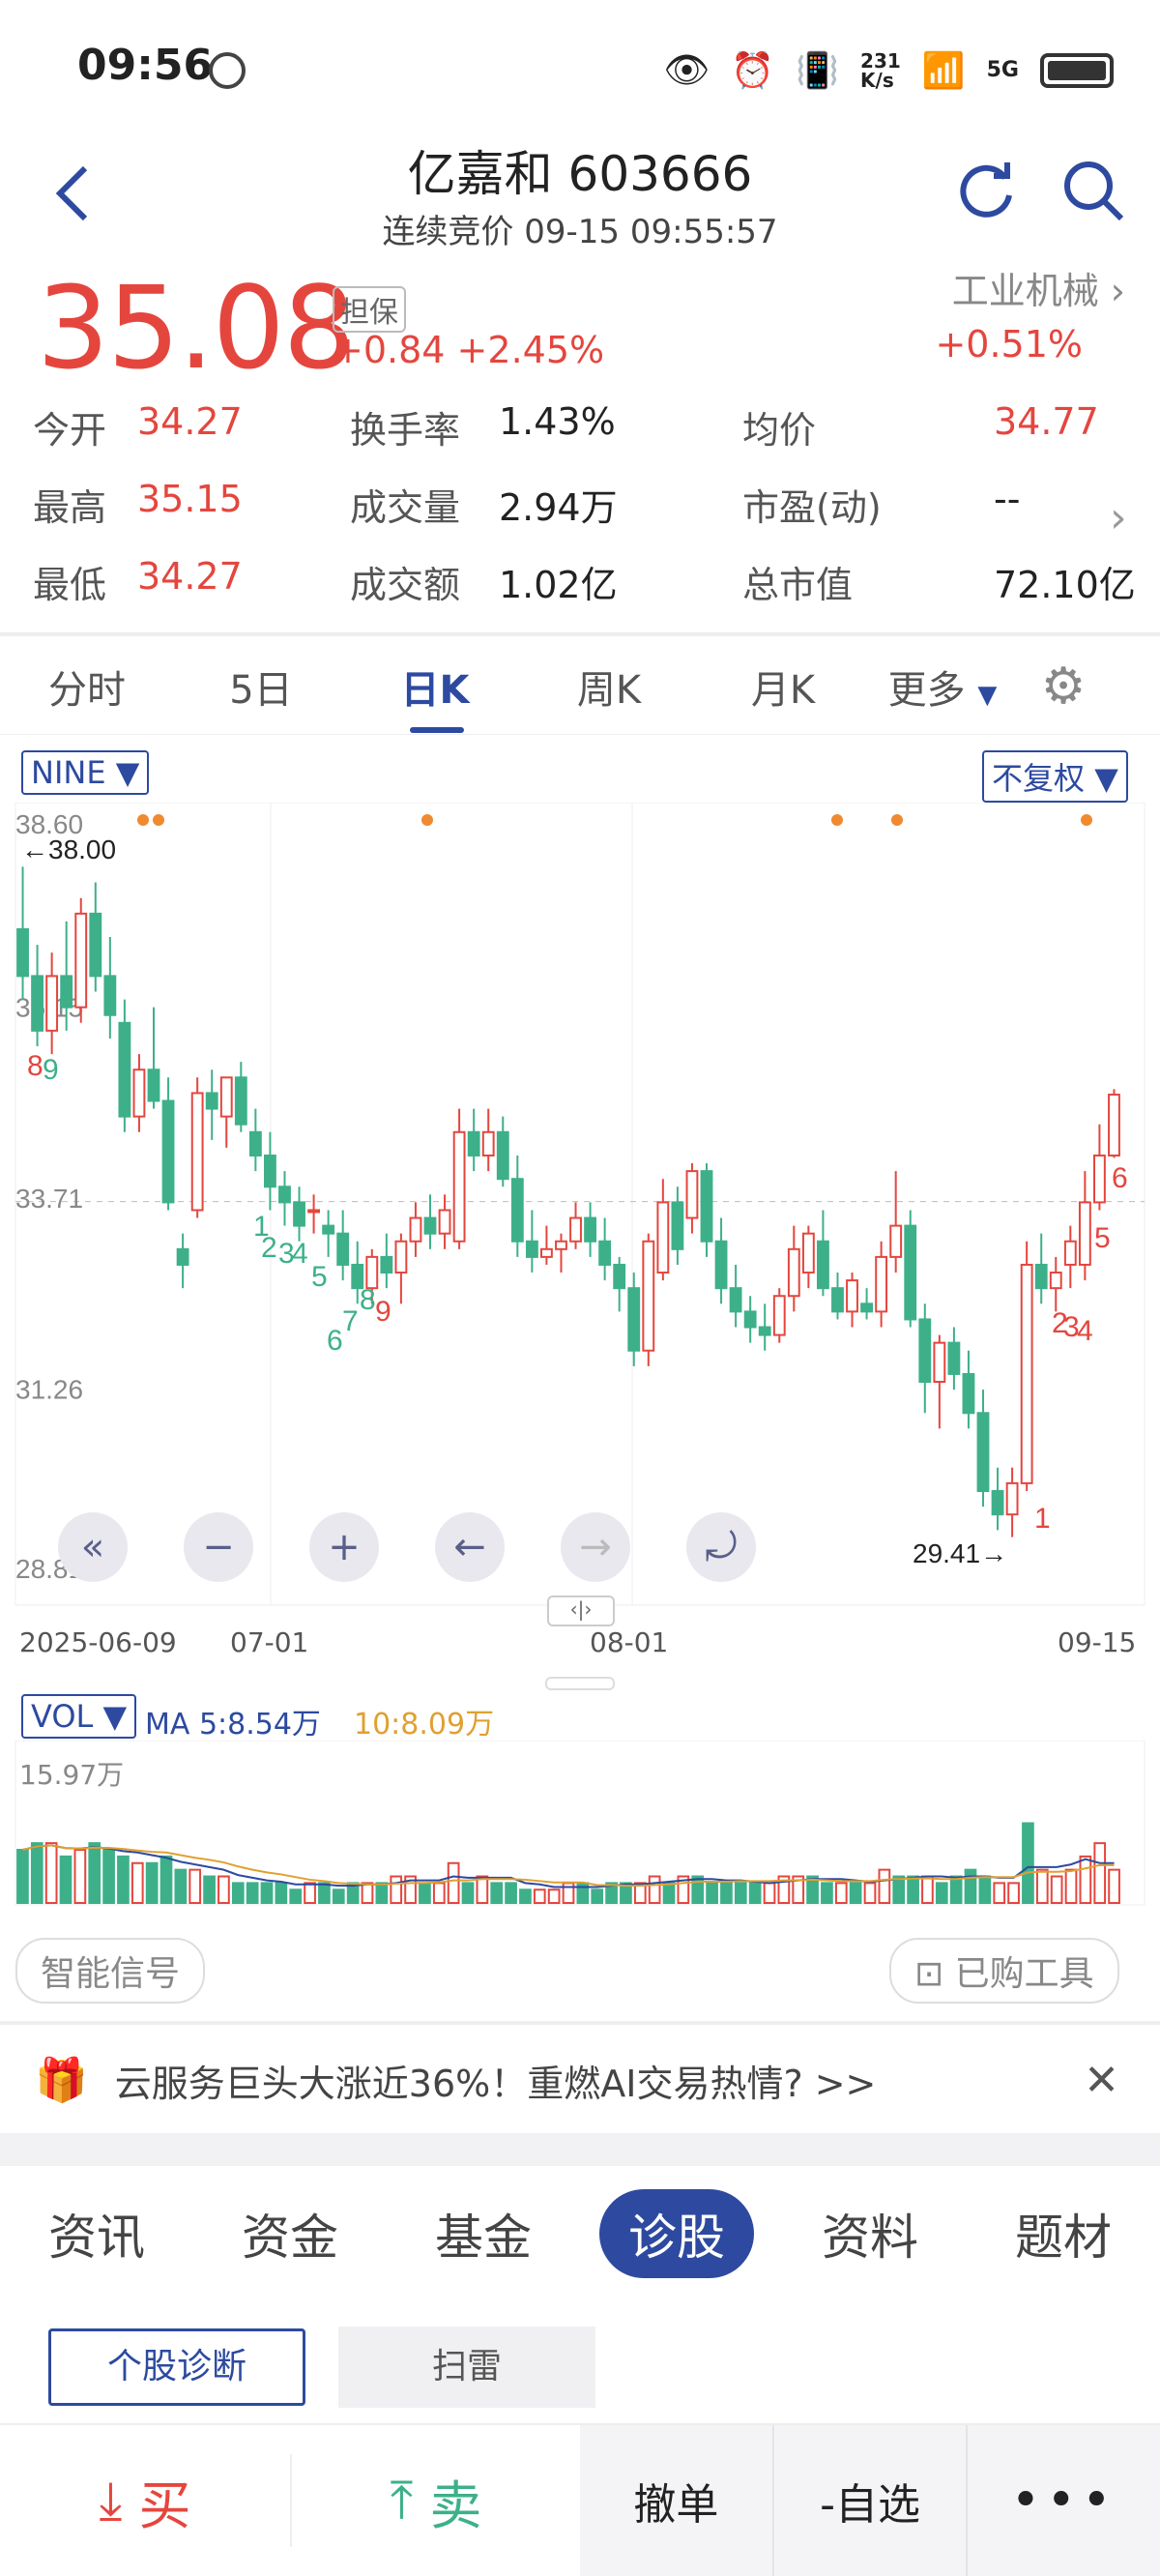 This screenshot has width=1160, height=2576. I want to click on nine-turn-label: 8, so click(368, 1300).